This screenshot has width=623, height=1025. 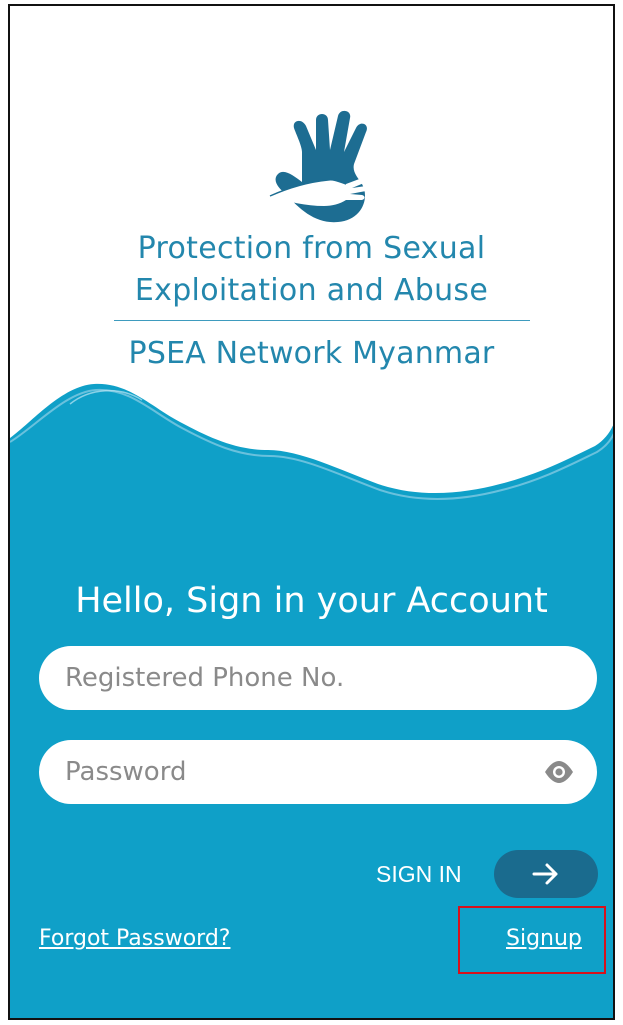 I want to click on password-input, so click(x=300, y=772).